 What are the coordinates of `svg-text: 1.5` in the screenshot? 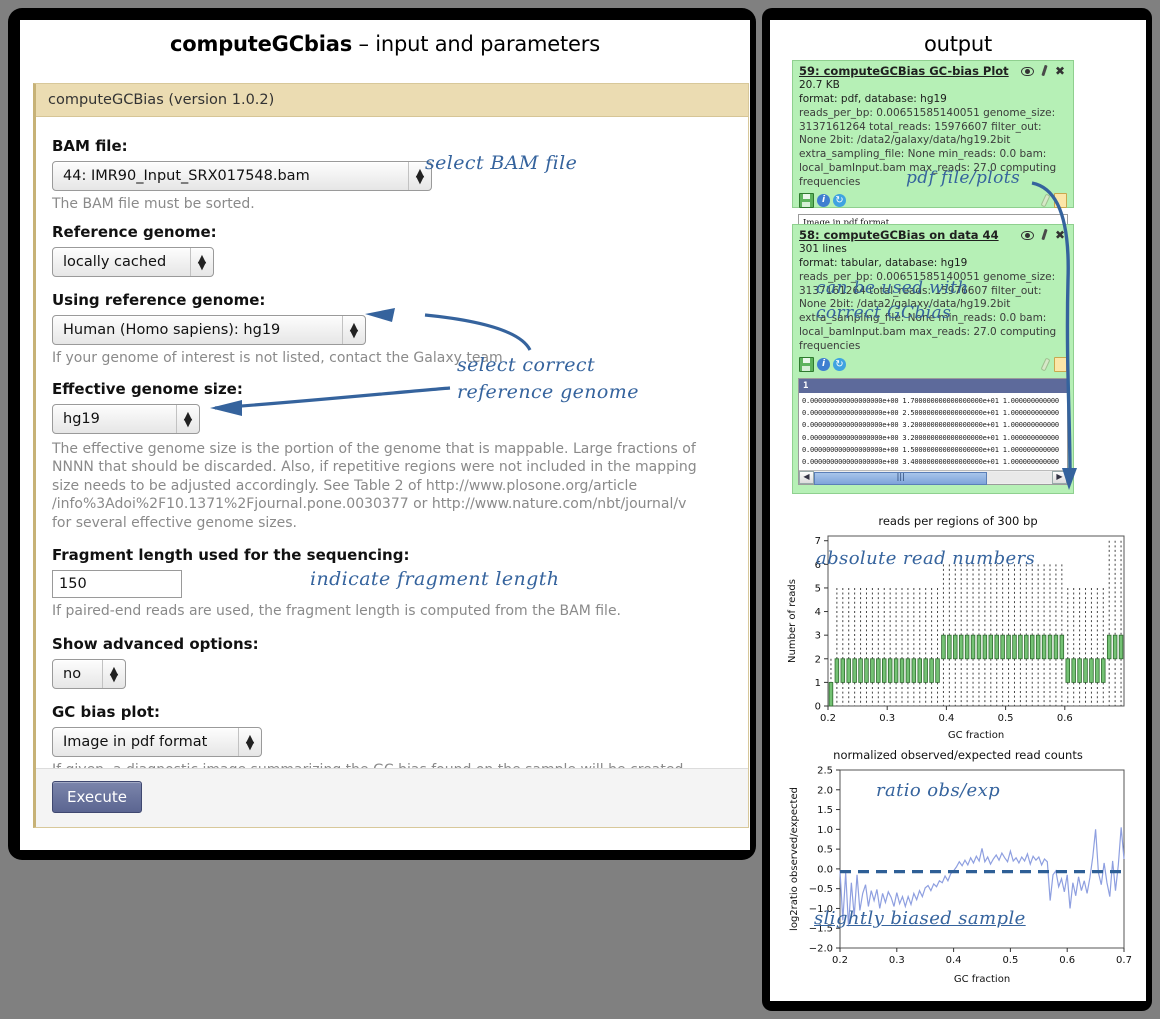 It's located at (825, 810).